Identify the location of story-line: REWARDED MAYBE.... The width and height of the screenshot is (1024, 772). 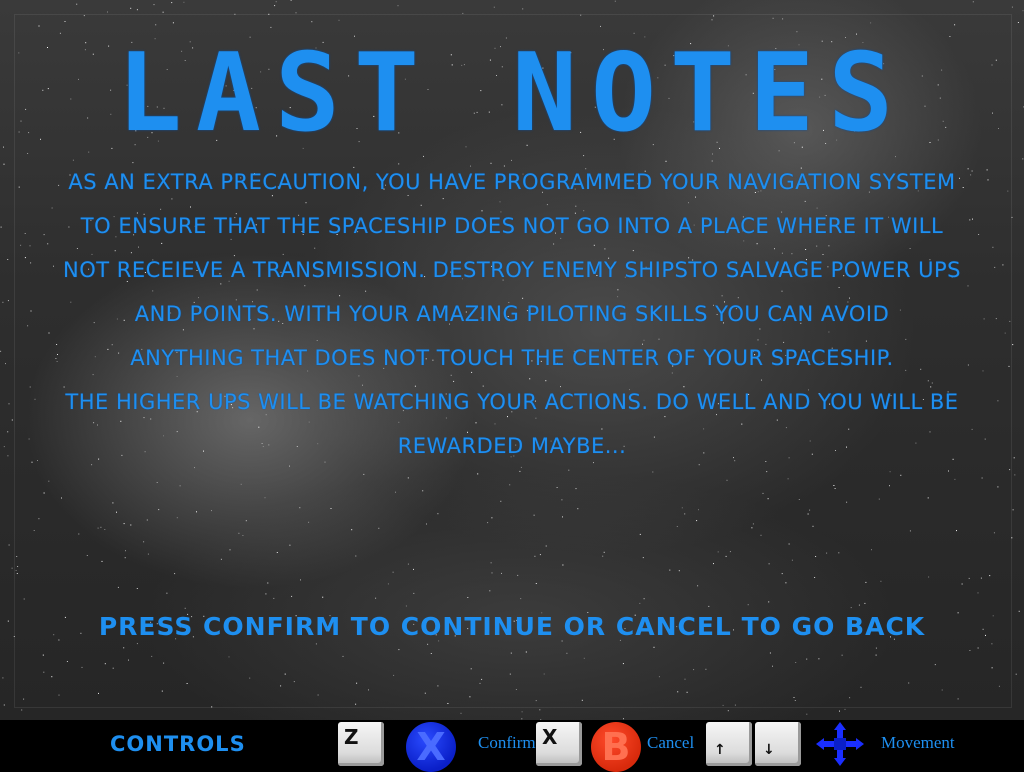
(512, 446).